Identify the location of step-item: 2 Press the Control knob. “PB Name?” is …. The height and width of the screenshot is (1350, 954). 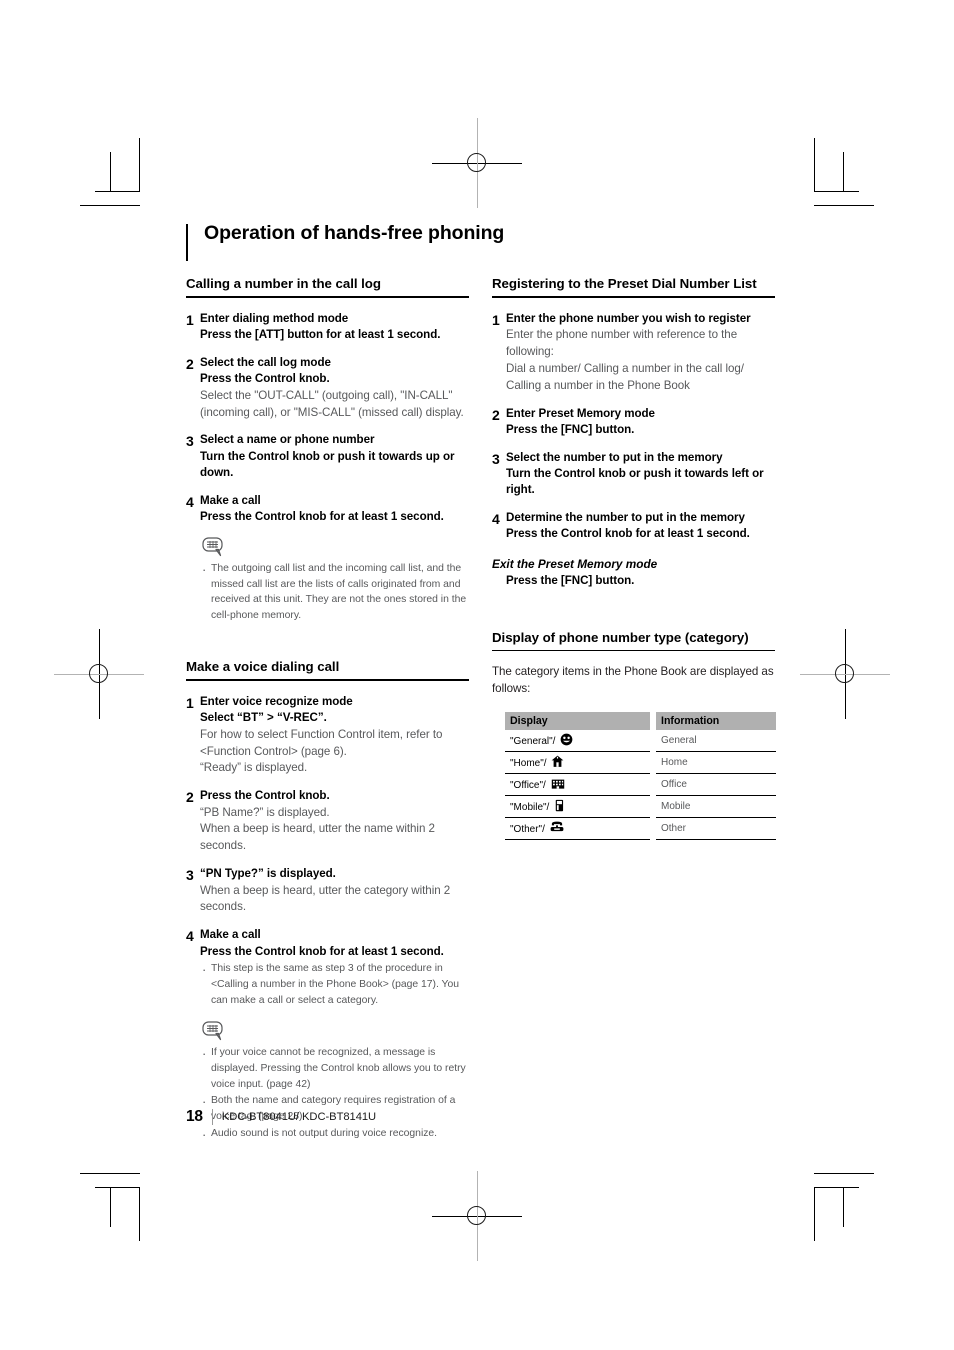
(327, 821).